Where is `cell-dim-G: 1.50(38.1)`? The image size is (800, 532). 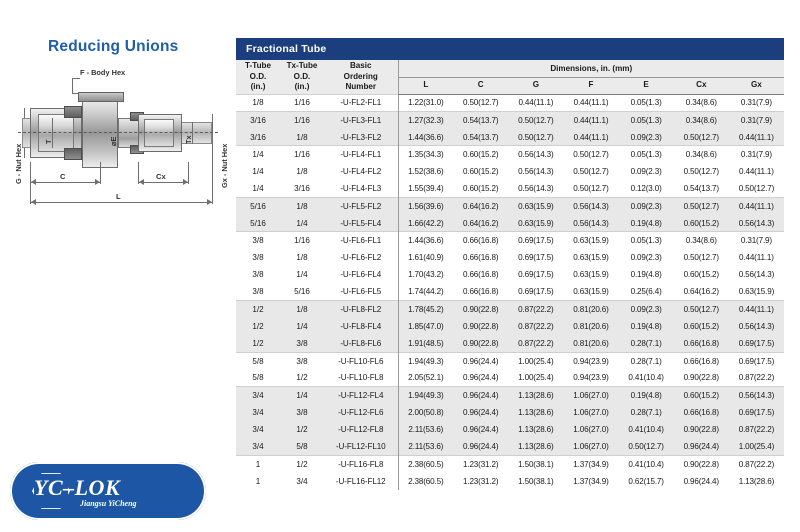
cell-dim-G: 1.50(38.1) is located at coordinates (536, 463).